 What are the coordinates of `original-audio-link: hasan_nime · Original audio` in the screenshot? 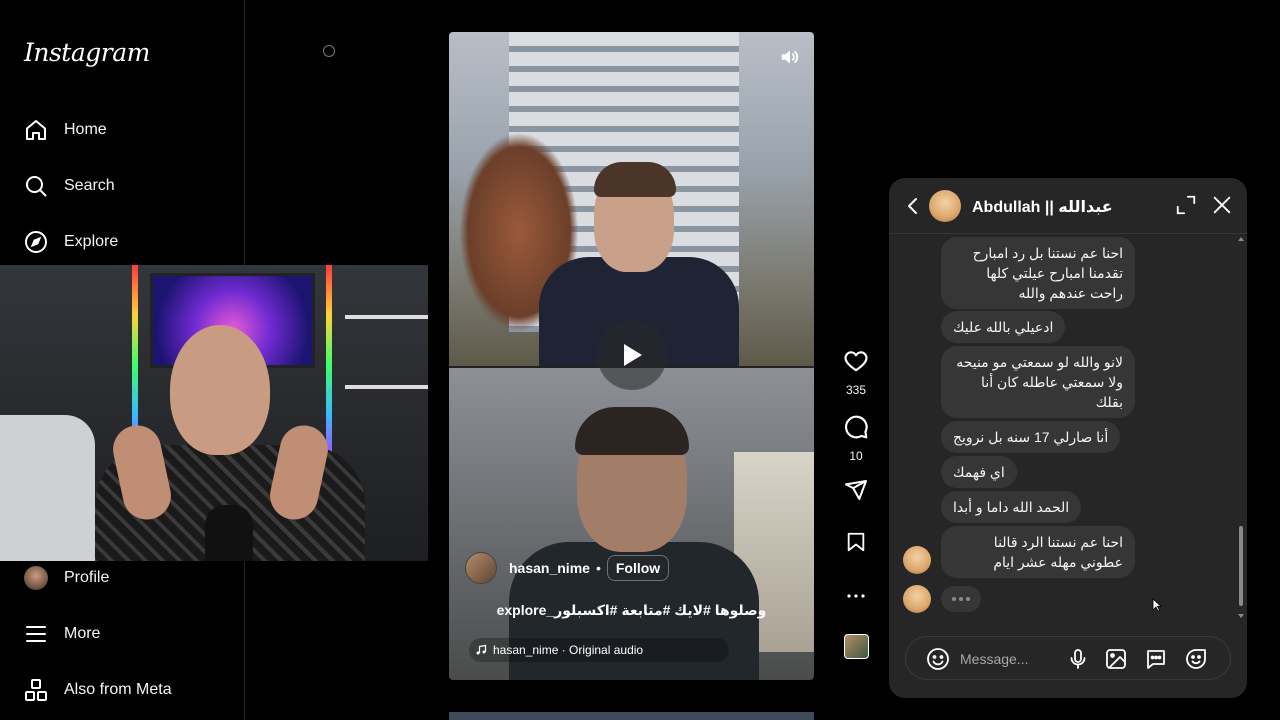 It's located at (599, 650).